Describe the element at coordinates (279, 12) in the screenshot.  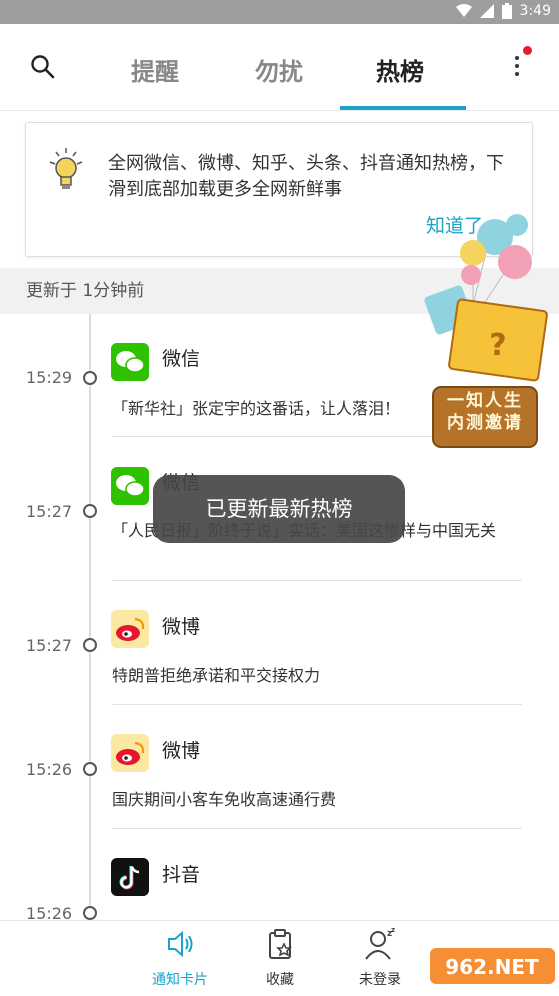
I see `status-bar: 3:49` at that location.